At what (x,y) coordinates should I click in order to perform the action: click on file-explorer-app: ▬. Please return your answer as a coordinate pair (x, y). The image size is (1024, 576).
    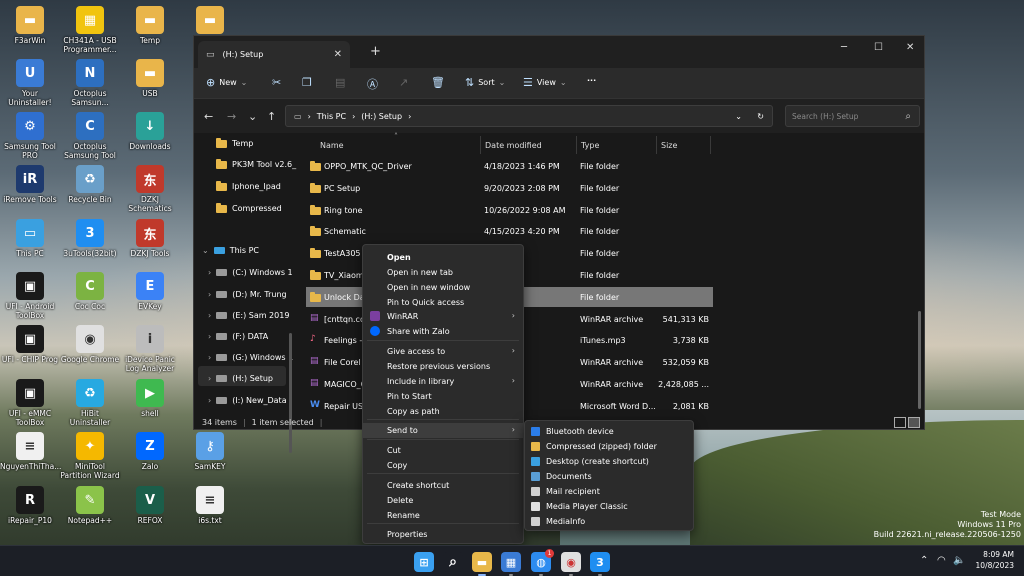
    Looking at the image, I should click on (482, 562).